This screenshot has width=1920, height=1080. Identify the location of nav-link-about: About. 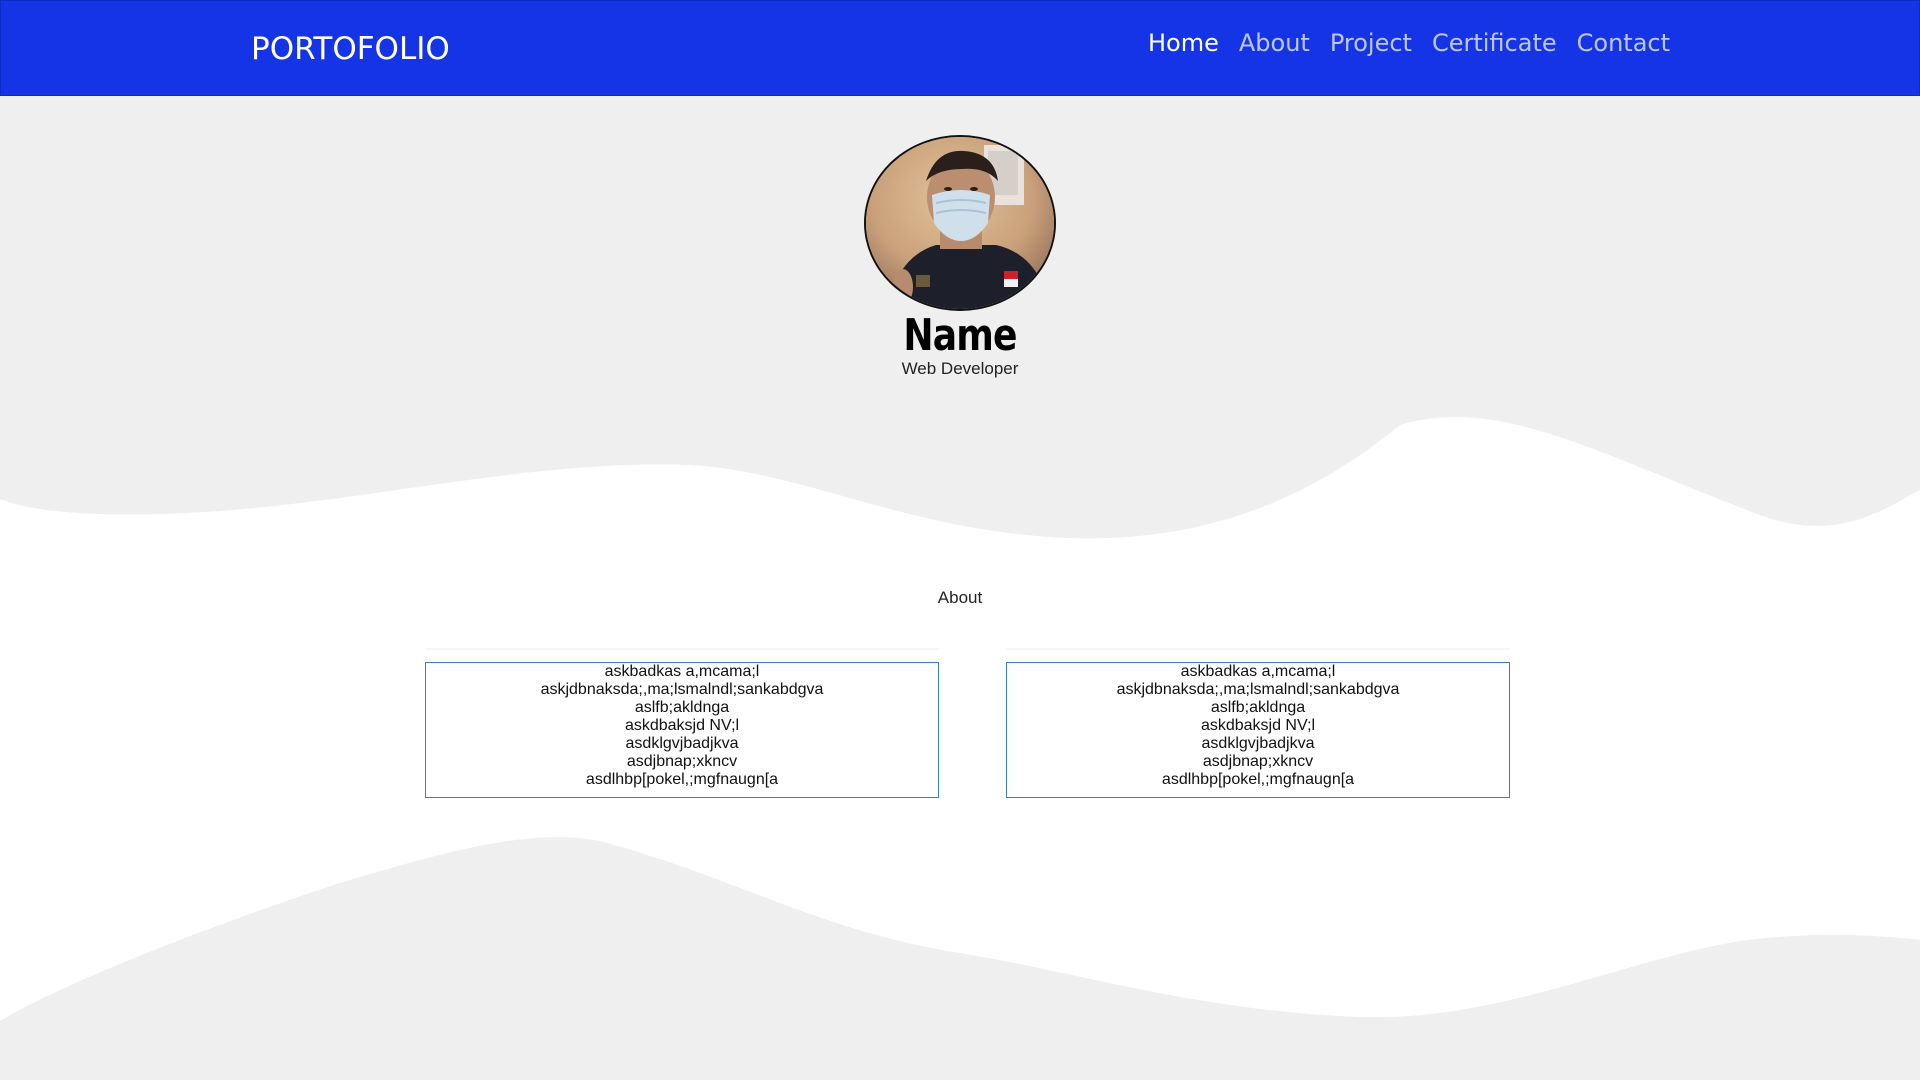
(1274, 43).